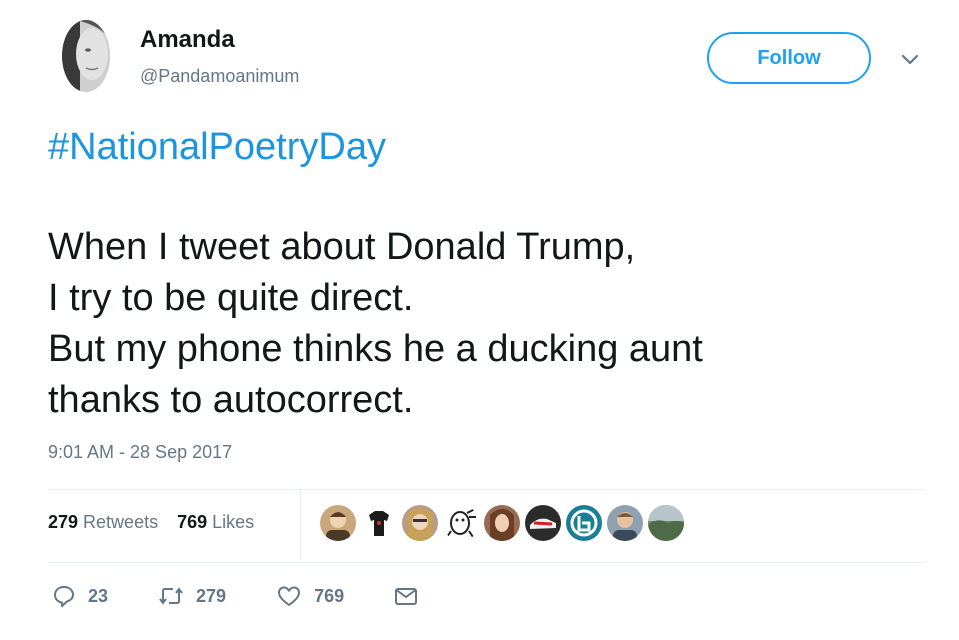  Describe the element at coordinates (406, 596) in the screenshot. I see `envelope-icon` at that location.